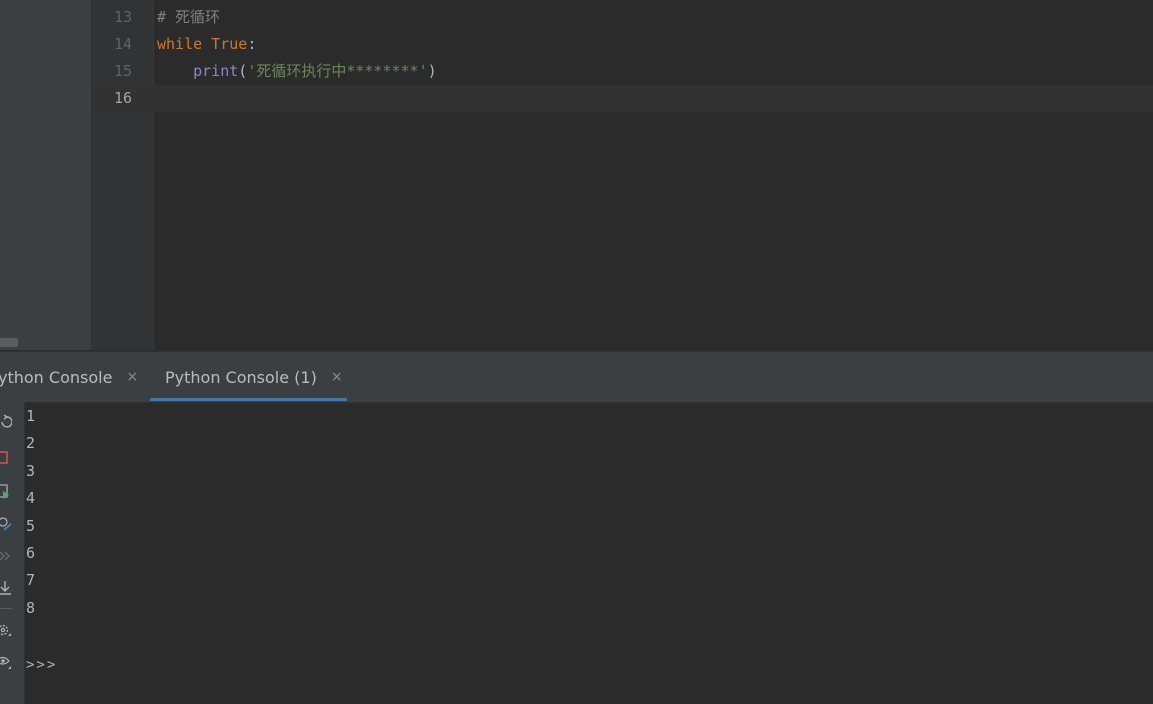  I want to click on project-panel-edge, so click(46, 175).